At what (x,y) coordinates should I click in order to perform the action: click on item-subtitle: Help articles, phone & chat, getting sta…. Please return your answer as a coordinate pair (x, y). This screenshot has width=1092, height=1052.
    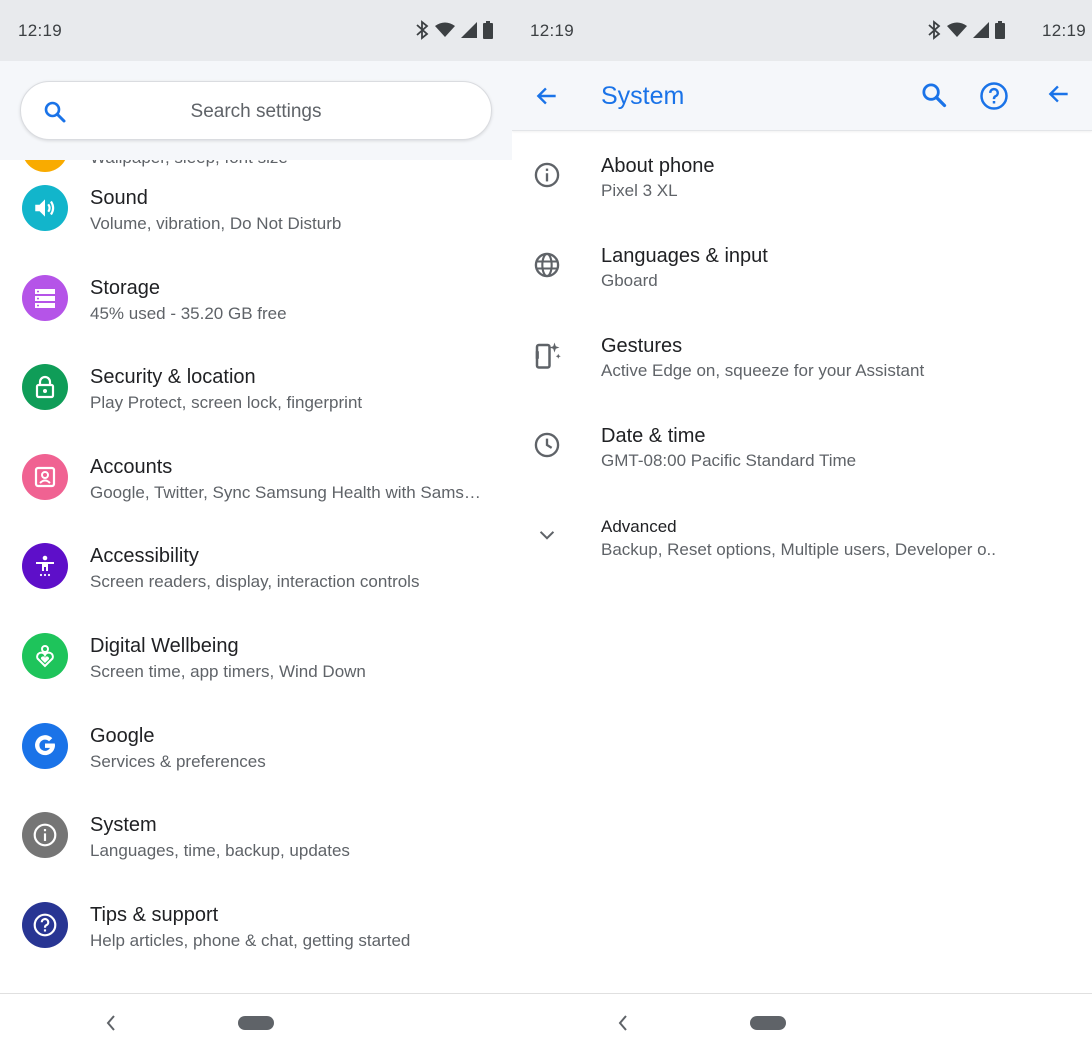
    Looking at the image, I should click on (250, 940).